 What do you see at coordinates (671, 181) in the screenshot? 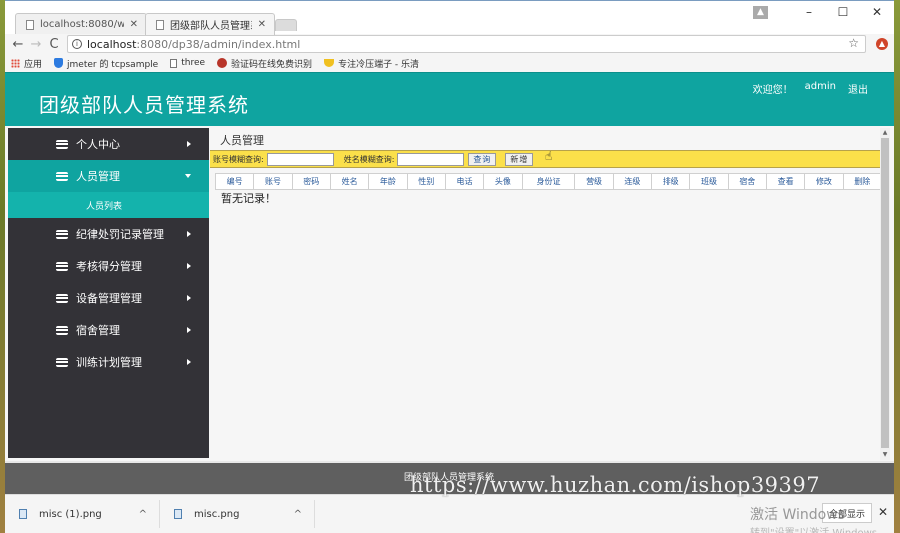
I see `column-header: 排级` at bounding box center [671, 181].